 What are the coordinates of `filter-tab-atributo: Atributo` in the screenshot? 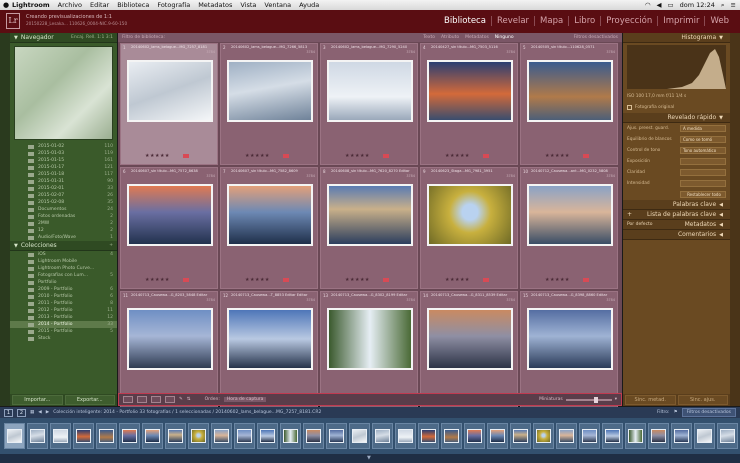 It's located at (450, 37).